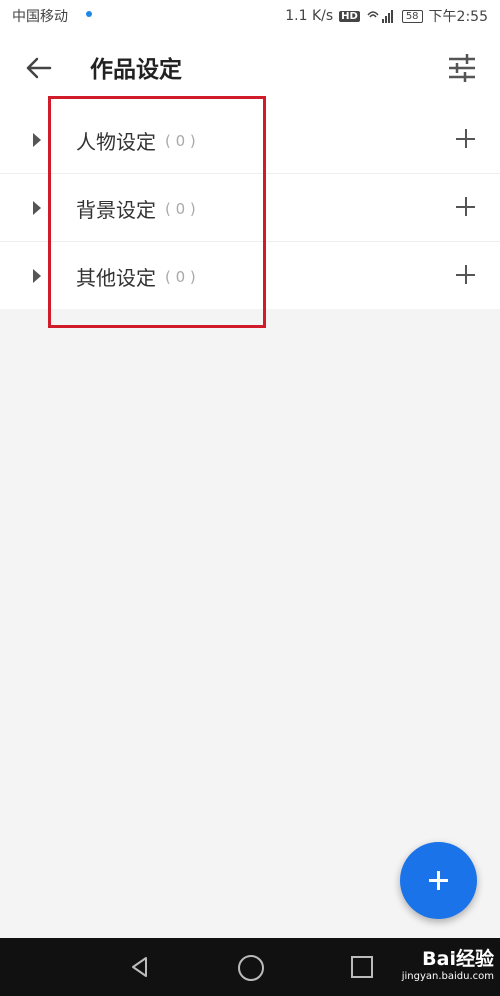  What do you see at coordinates (251, 968) in the screenshot?
I see `nav-home-icon` at bounding box center [251, 968].